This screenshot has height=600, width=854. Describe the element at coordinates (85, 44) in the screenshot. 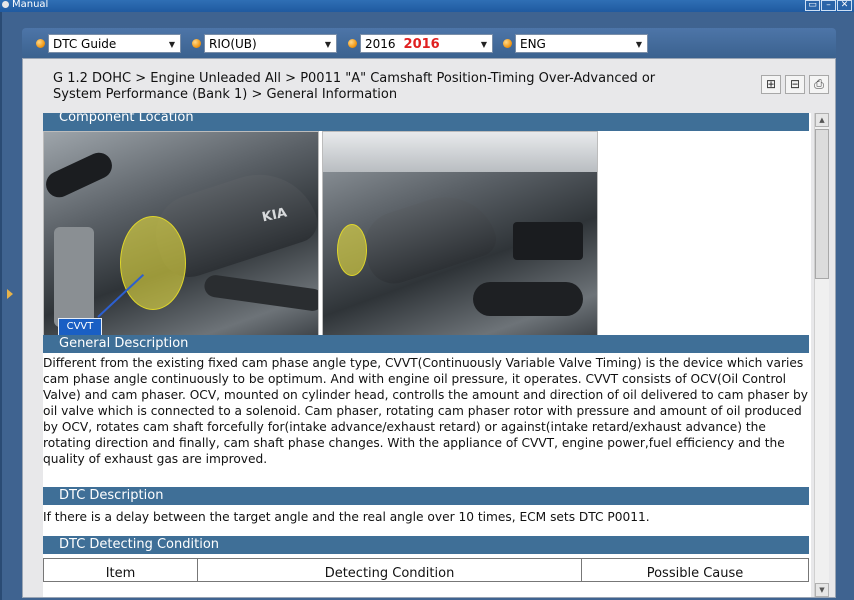

I see `guide-select-value: DTC Guide` at that location.